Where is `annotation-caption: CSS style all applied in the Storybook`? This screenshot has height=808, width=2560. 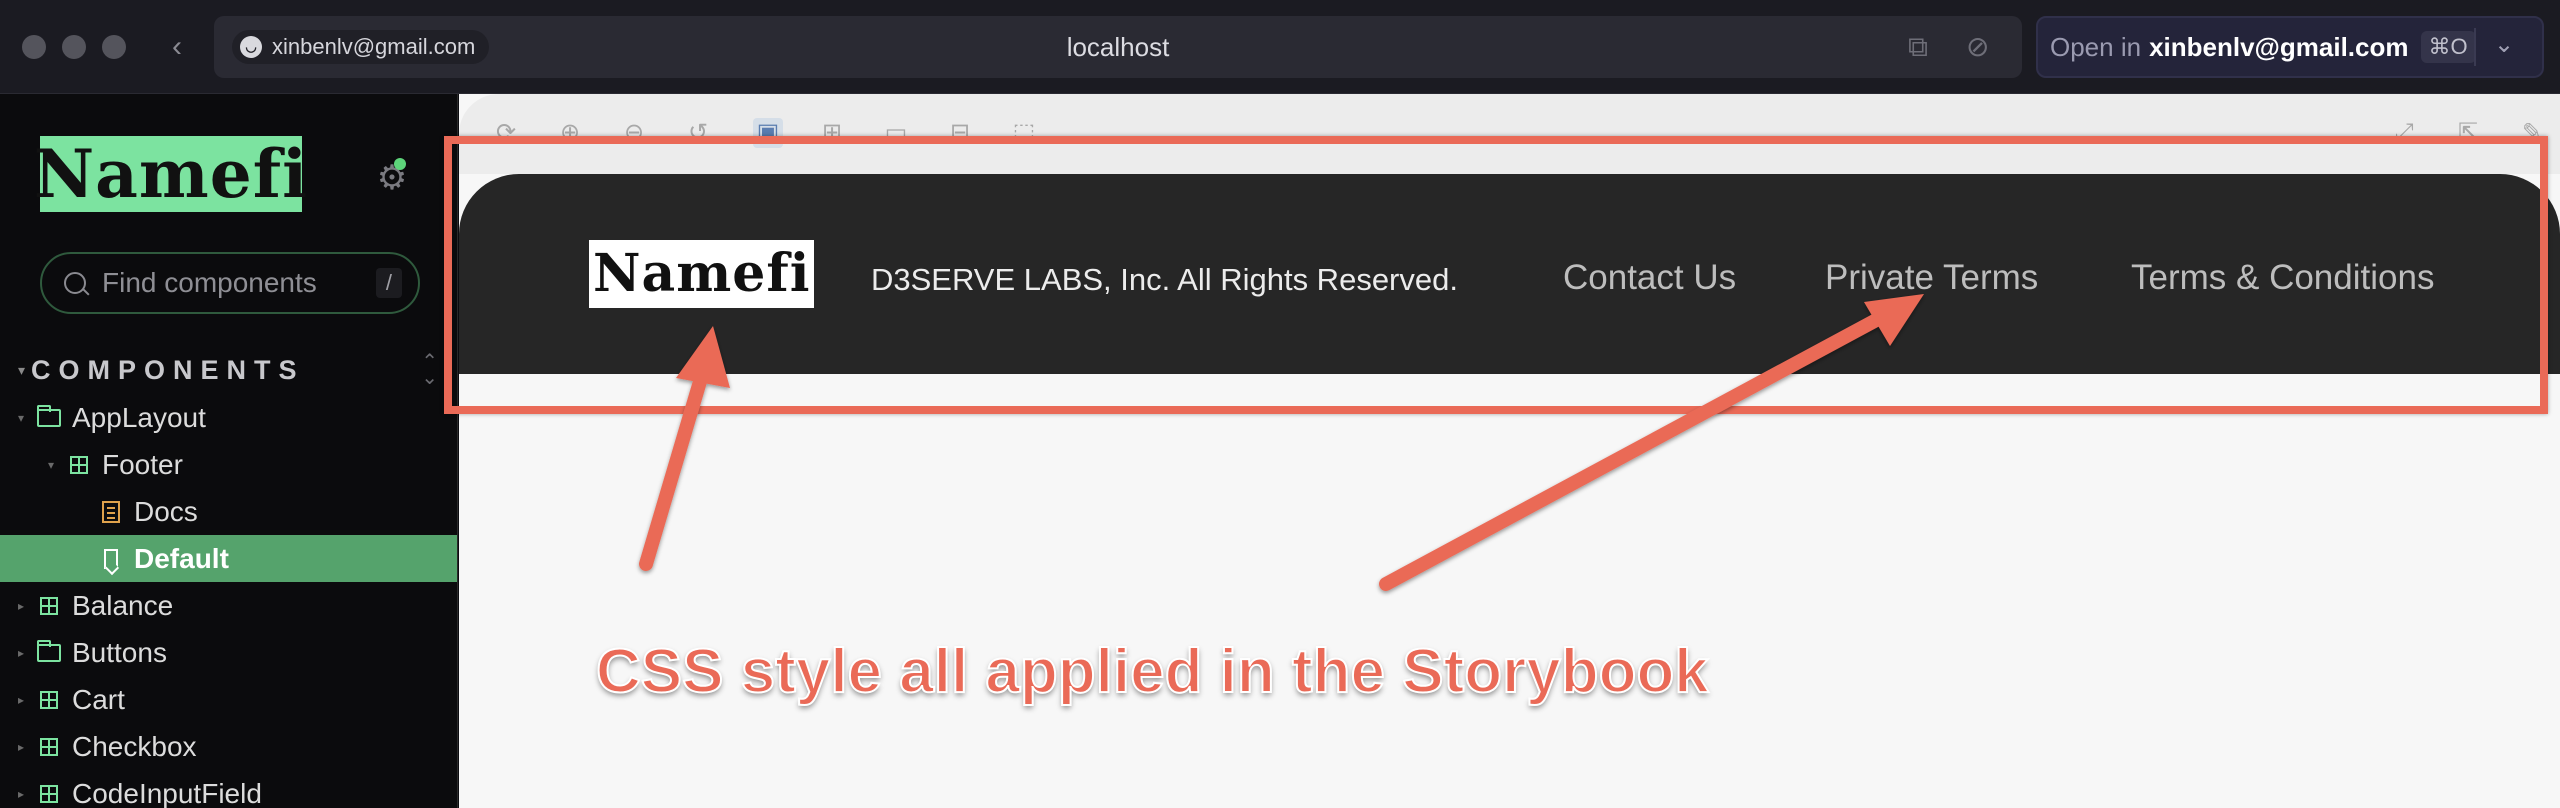 annotation-caption: CSS style all applied in the Storybook is located at coordinates (1152, 671).